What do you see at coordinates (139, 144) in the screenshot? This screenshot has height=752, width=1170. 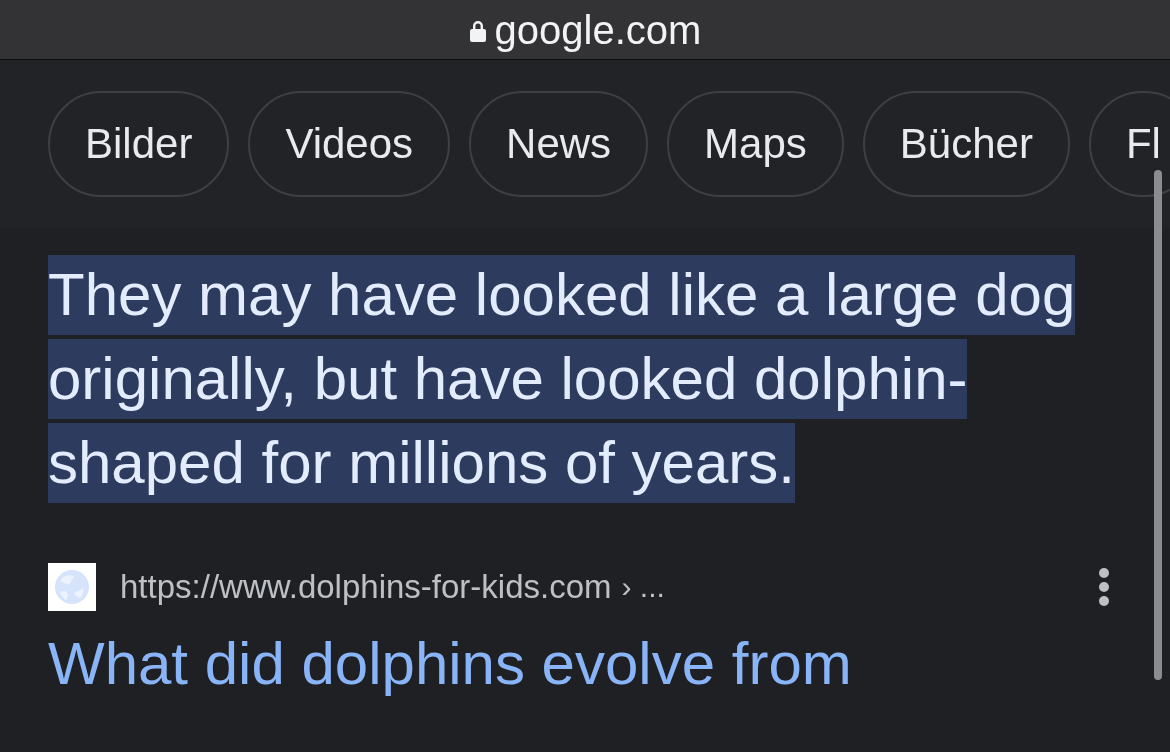 I see `filter-chip: Bilder` at bounding box center [139, 144].